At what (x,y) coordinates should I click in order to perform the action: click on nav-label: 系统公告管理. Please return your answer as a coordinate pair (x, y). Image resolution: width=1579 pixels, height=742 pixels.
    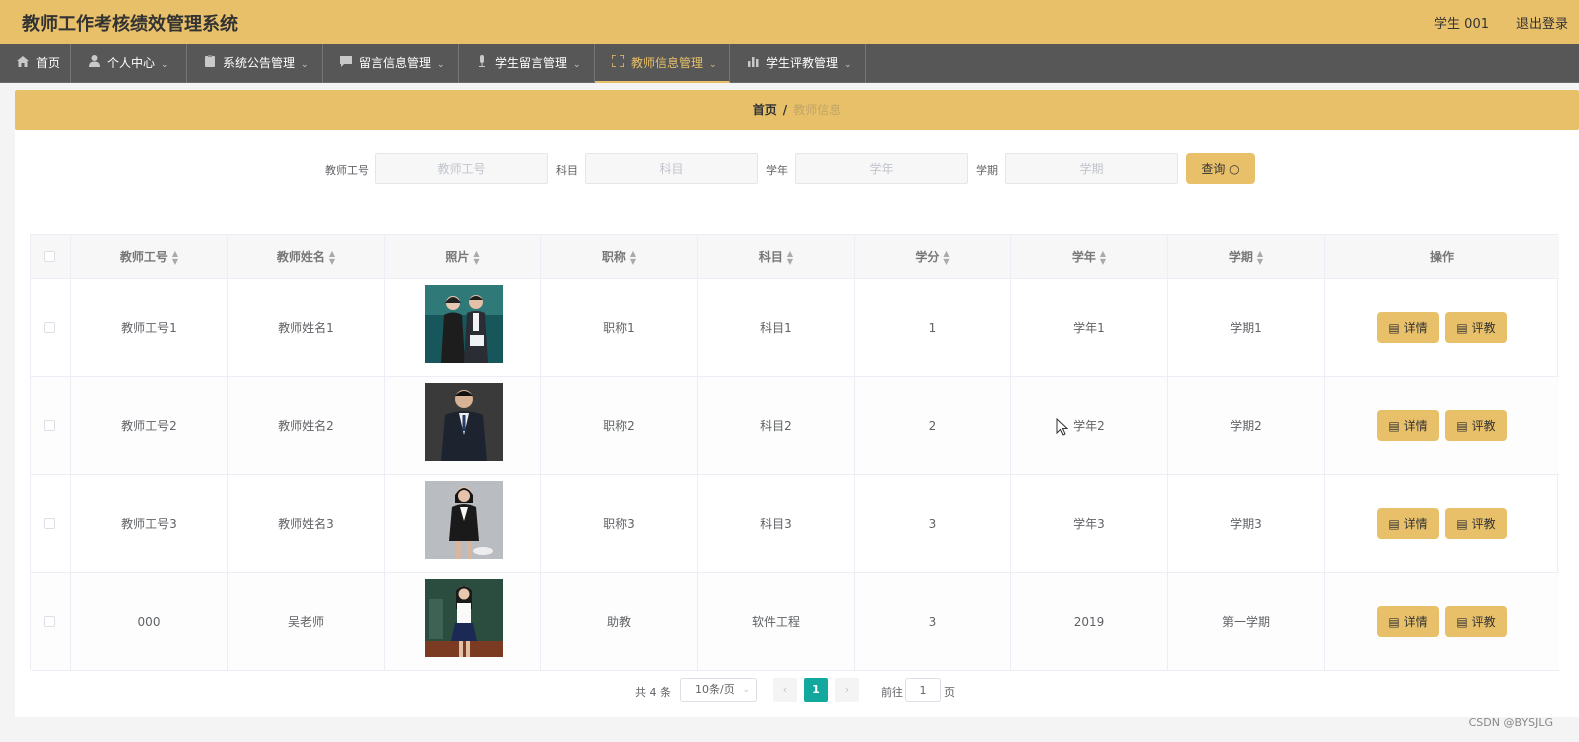
    Looking at the image, I should click on (259, 63).